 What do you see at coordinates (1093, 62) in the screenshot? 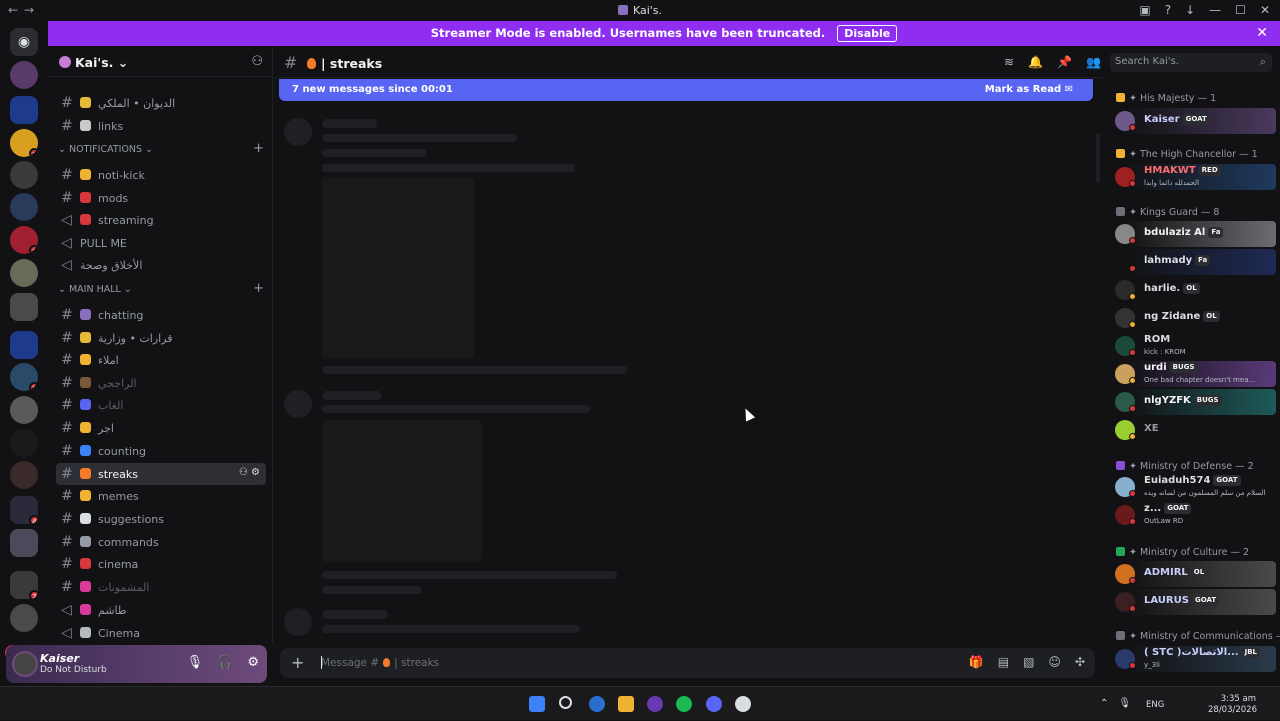
I see `member-list-icon: 👥` at bounding box center [1093, 62].